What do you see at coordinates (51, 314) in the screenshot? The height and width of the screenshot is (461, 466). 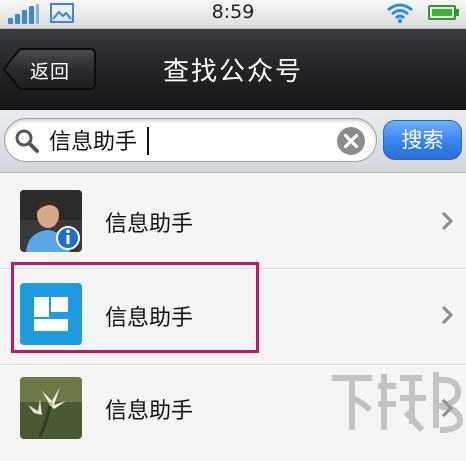 I see `blue-square-logo` at bounding box center [51, 314].